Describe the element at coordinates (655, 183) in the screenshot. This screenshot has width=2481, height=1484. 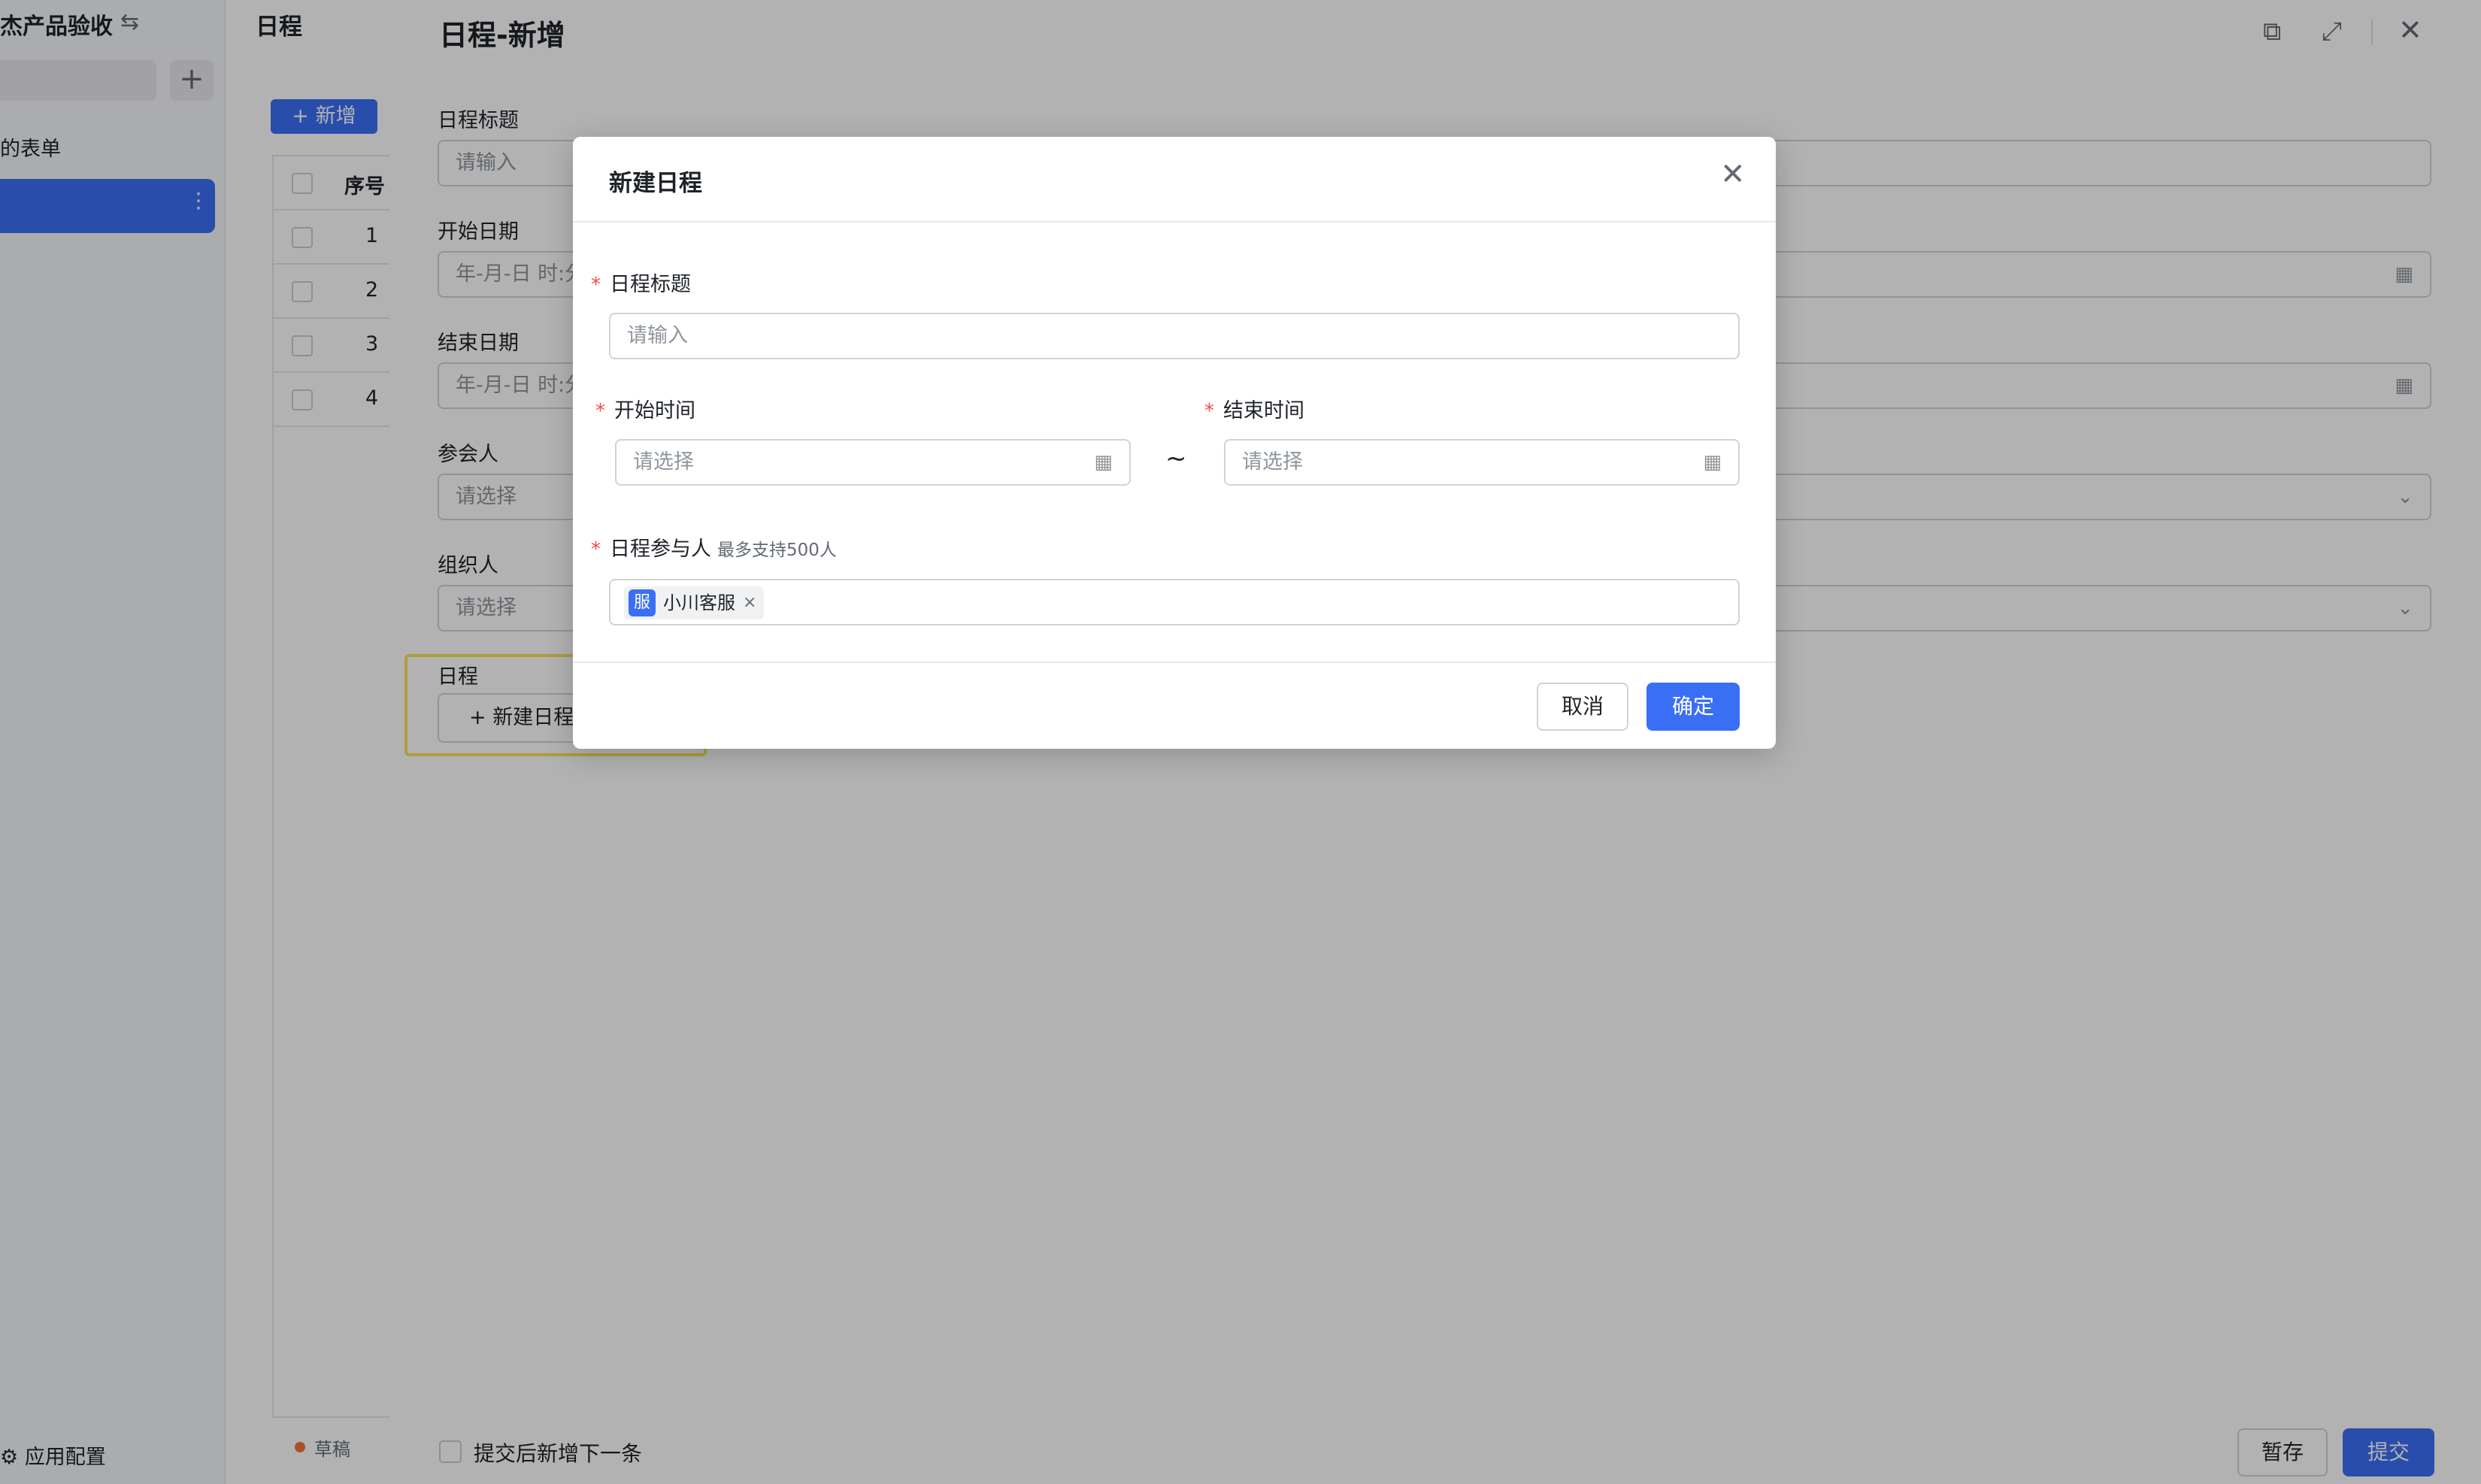
I see `dialog-title: 新建日程` at that location.